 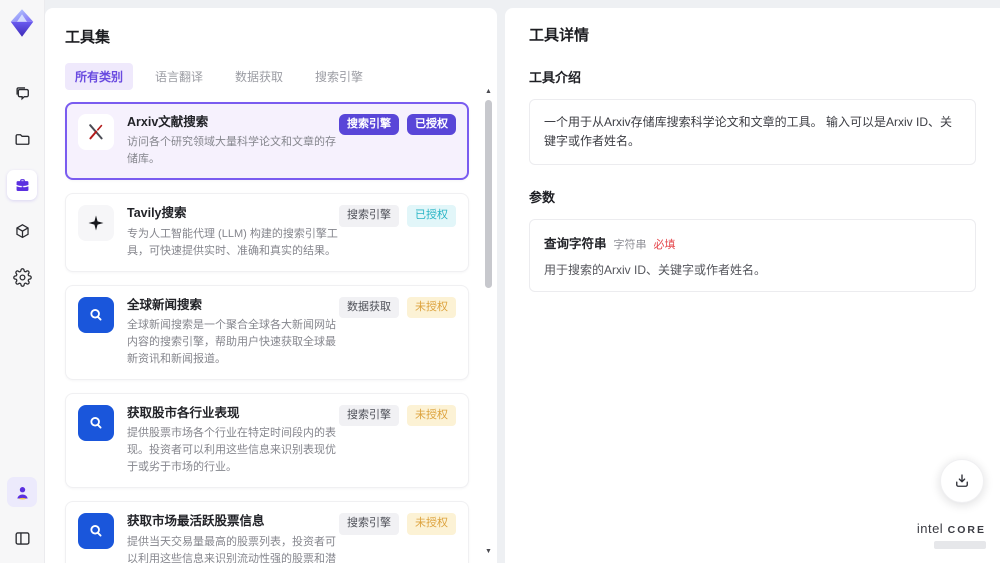 I want to click on tool-name: Arxiv文献搜索, so click(x=168, y=122).